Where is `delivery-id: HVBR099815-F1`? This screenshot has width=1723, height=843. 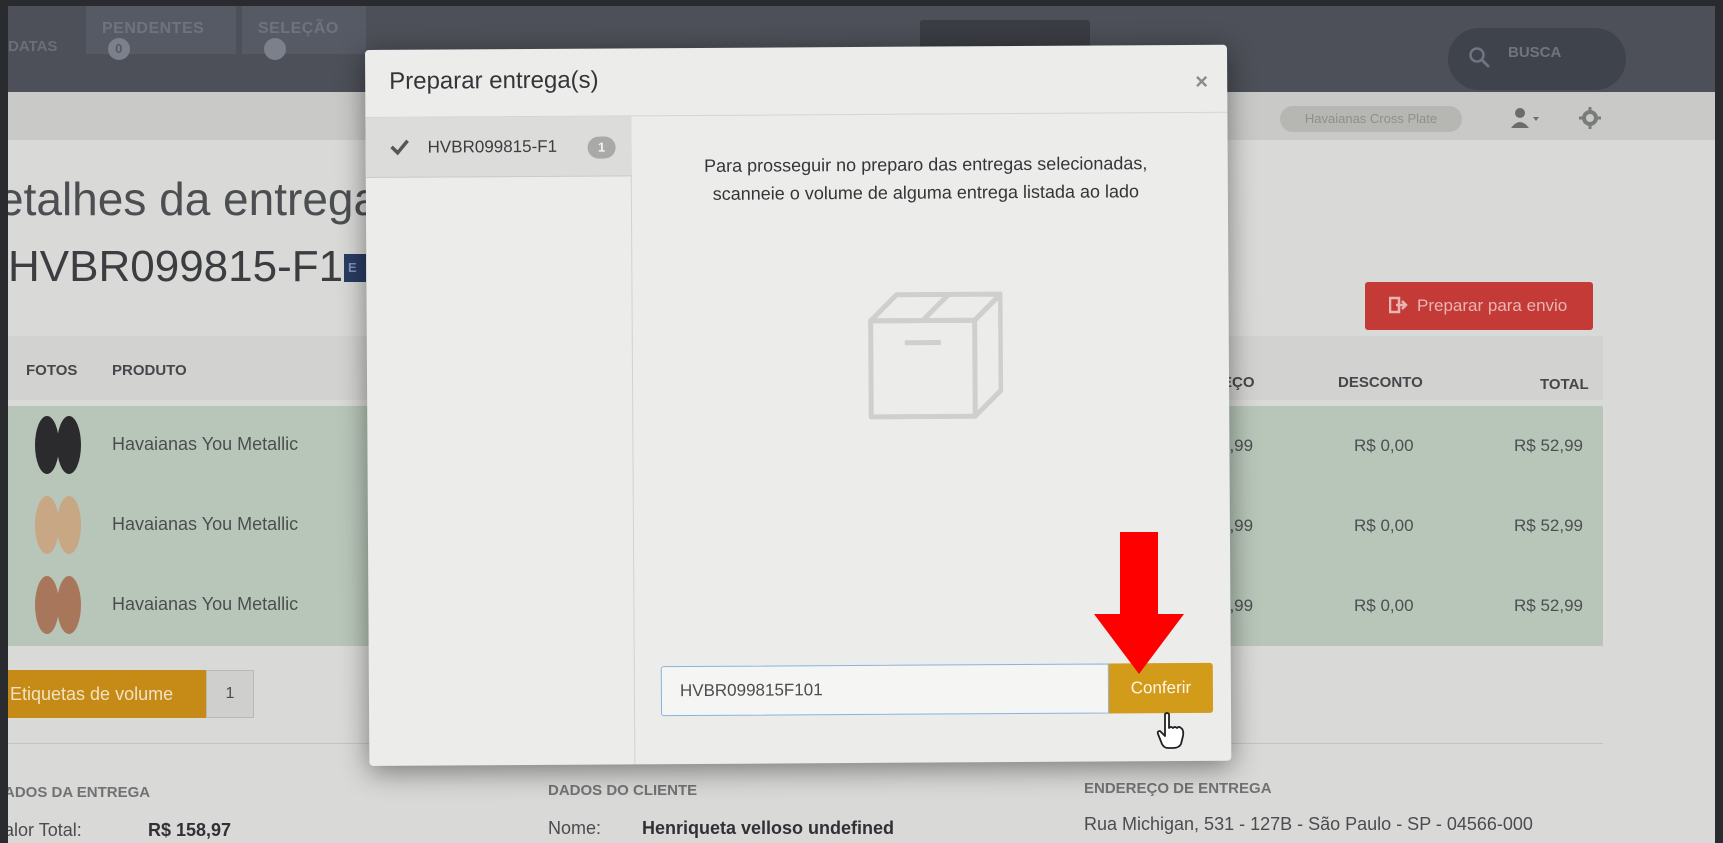 delivery-id: HVBR099815-F1 is located at coordinates (176, 266).